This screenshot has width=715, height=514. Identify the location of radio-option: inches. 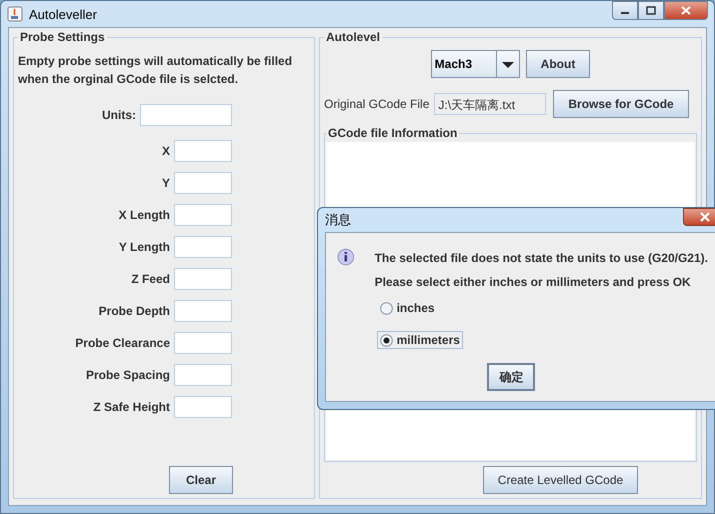
(407, 308).